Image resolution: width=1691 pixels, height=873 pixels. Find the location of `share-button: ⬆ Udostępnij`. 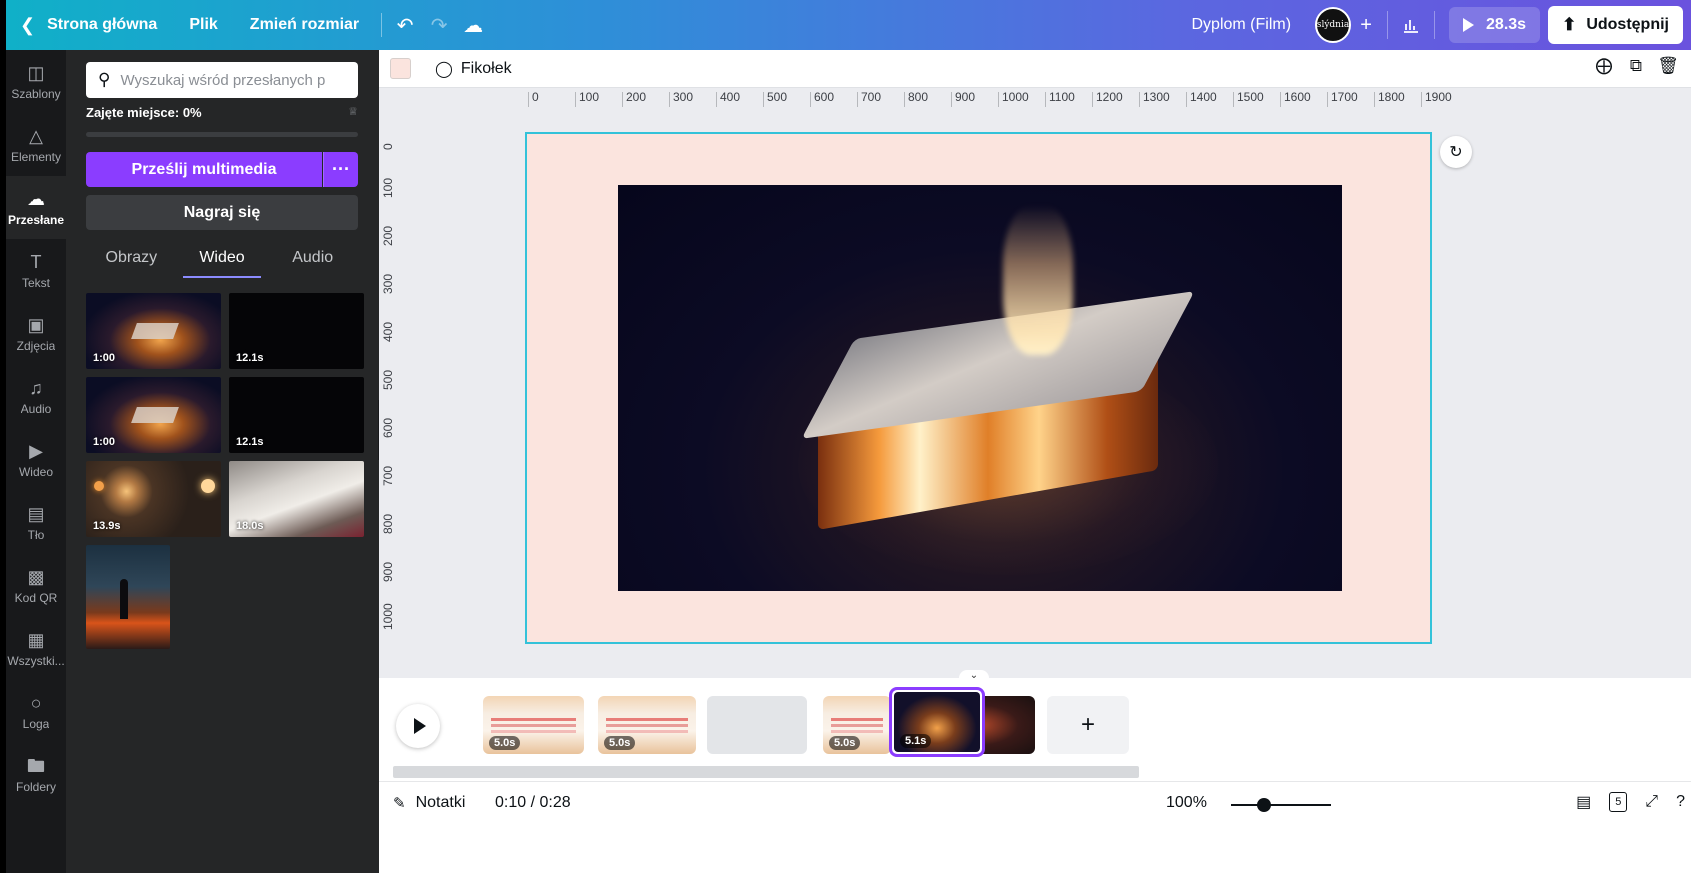

share-button: ⬆ Udostępnij is located at coordinates (1615, 25).